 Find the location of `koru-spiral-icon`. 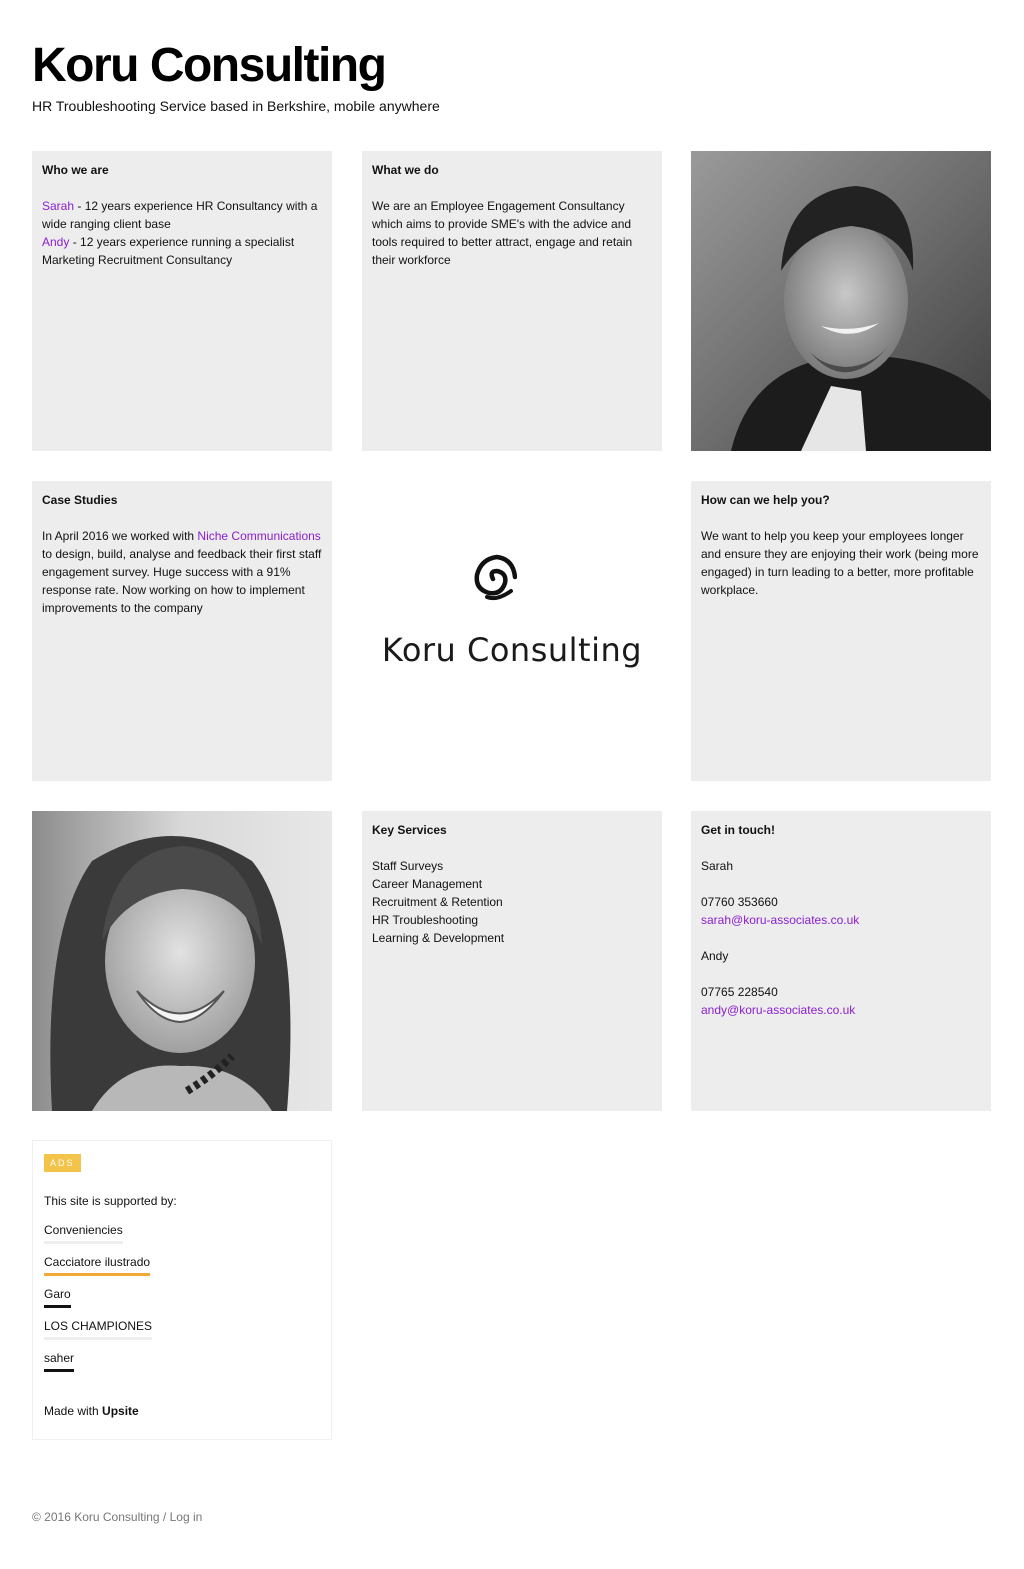

koru-spiral-icon is located at coordinates (495, 577).